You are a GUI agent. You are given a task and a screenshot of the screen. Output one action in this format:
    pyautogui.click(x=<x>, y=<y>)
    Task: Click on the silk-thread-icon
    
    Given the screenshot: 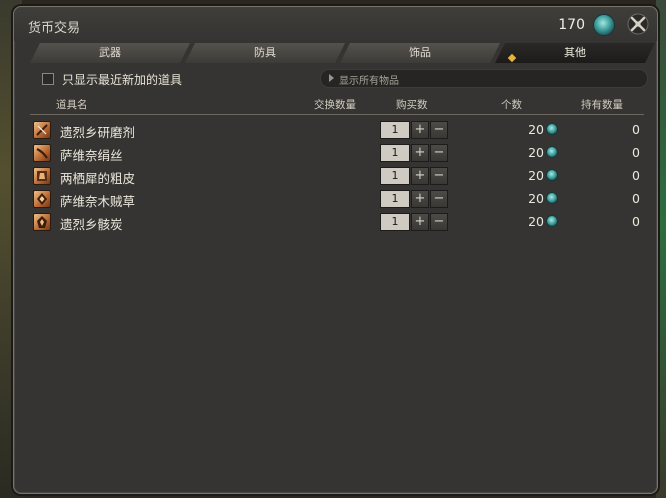 What is the action you would take?
    pyautogui.click(x=42, y=153)
    